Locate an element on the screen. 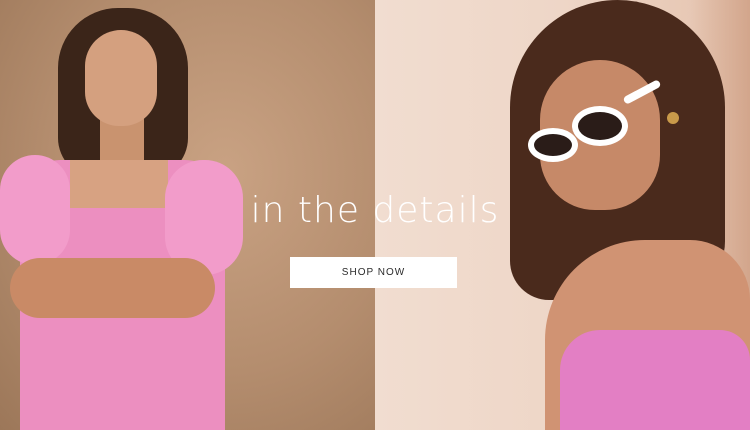 This screenshot has width=750, height=430. pink-top is located at coordinates (655, 380).